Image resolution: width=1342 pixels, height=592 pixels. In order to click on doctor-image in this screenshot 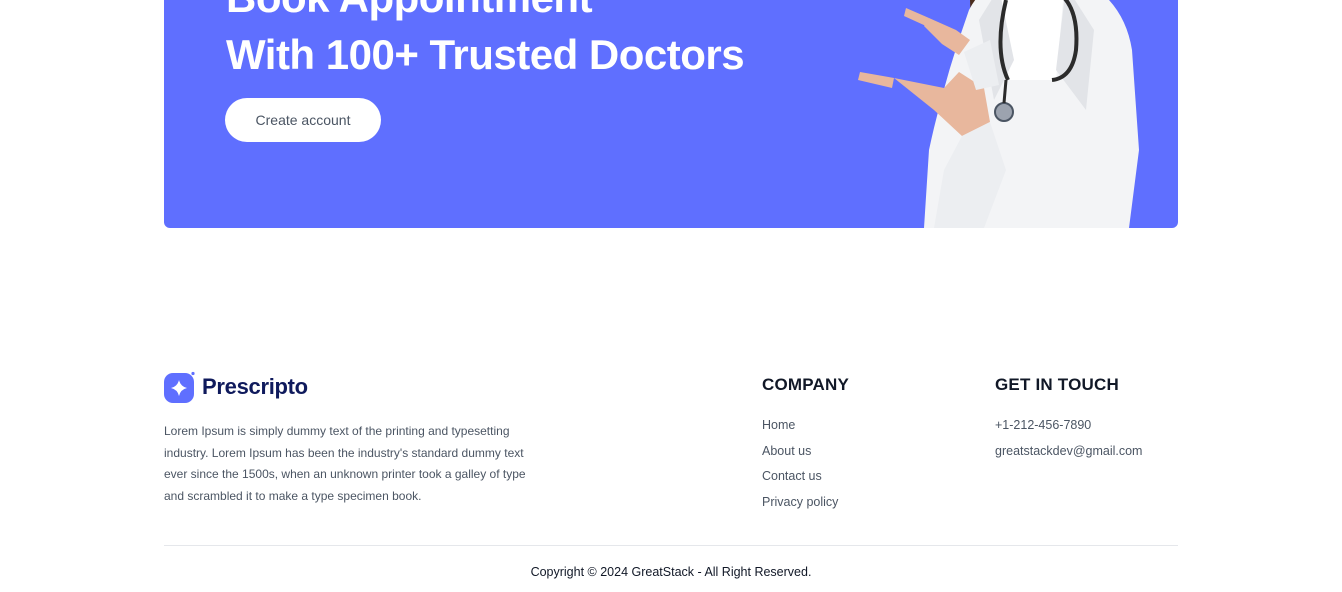, I will do `click(998, 114)`.